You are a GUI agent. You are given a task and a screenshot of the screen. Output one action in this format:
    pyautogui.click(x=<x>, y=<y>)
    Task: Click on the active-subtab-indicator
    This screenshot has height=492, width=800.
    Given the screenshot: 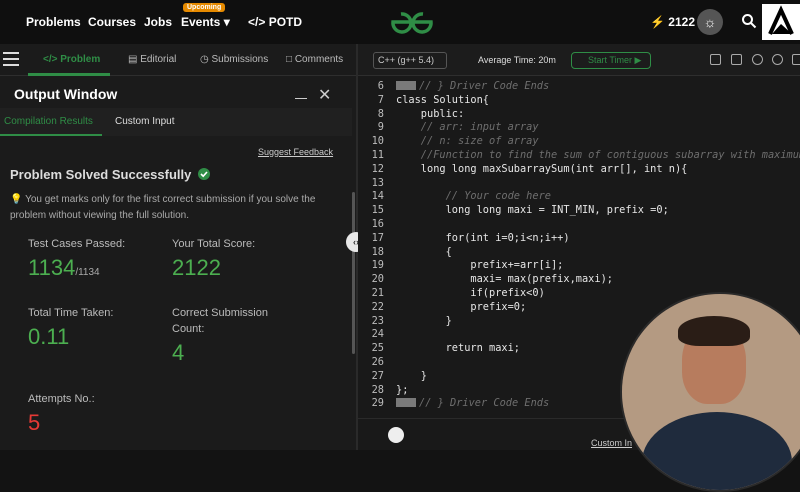 What is the action you would take?
    pyautogui.click(x=51, y=135)
    